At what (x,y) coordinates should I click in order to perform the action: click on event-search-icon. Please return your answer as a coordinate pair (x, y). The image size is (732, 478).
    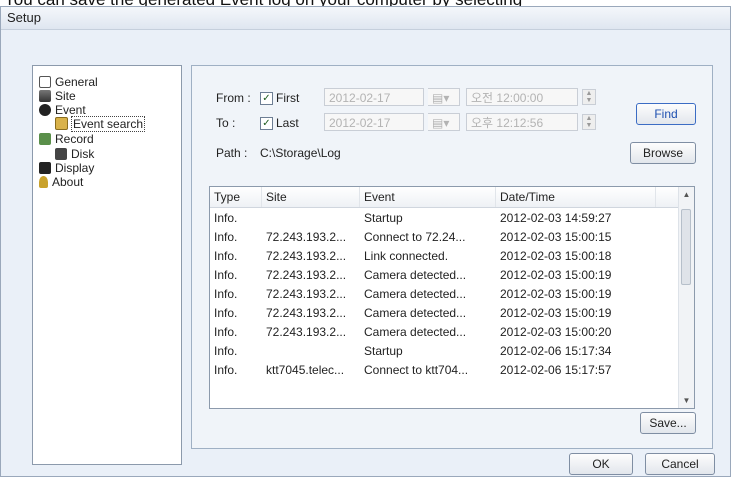
    Looking at the image, I should click on (61, 123).